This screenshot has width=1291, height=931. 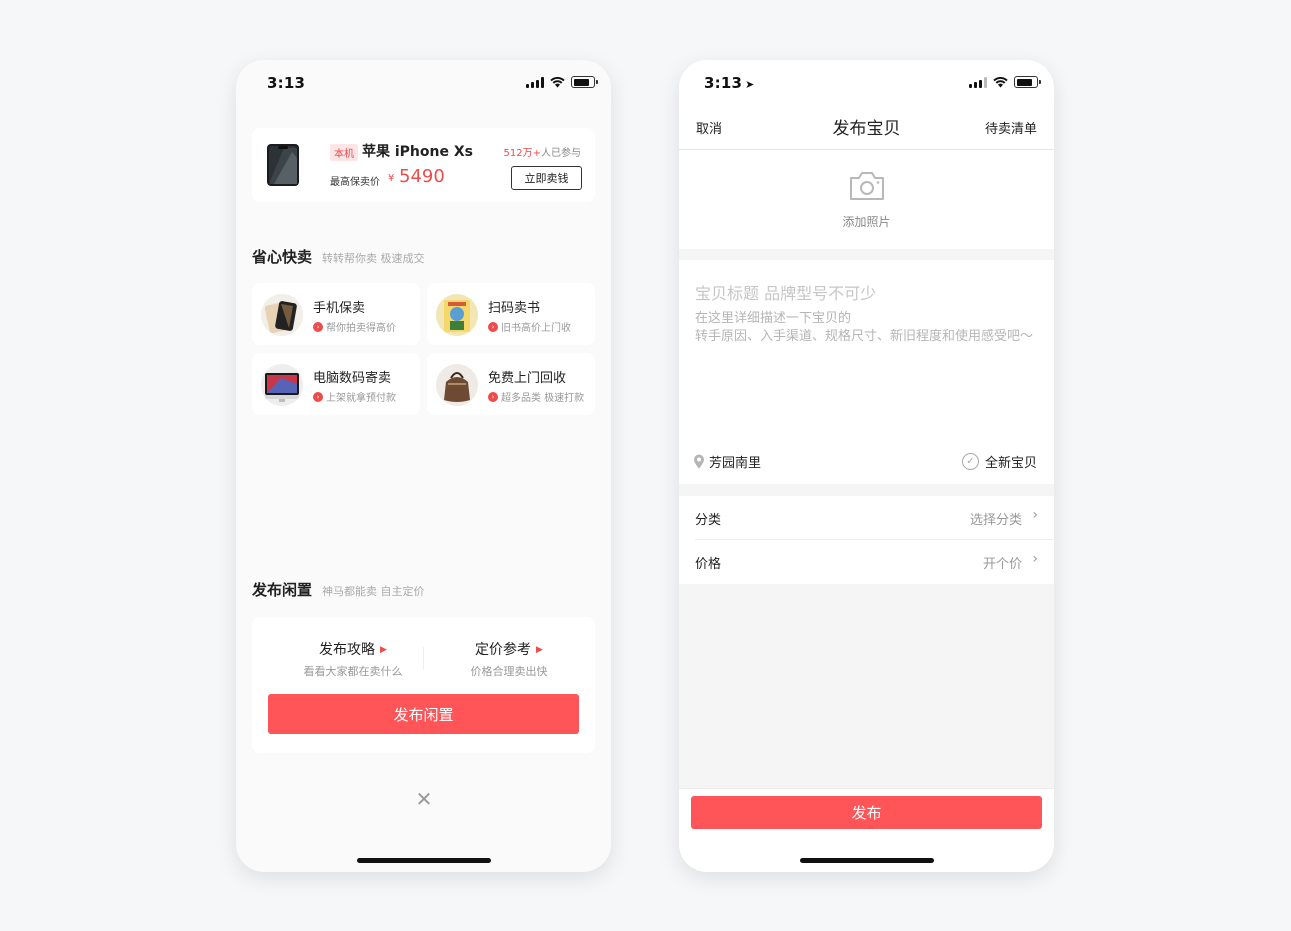 I want to click on add-photo-area: 添加照片, so click(x=866, y=199).